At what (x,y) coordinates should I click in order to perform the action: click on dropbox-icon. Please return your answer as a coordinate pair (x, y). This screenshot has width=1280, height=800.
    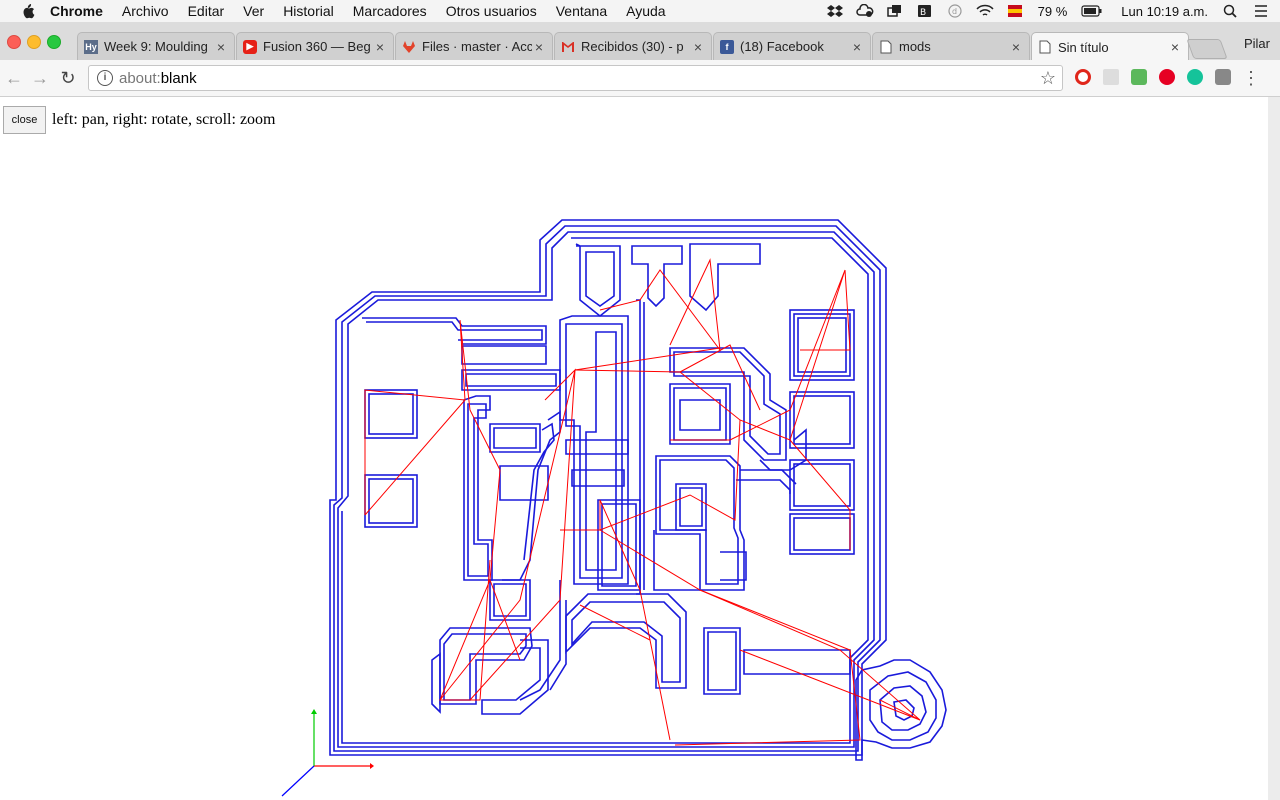
    Looking at the image, I should click on (835, 11).